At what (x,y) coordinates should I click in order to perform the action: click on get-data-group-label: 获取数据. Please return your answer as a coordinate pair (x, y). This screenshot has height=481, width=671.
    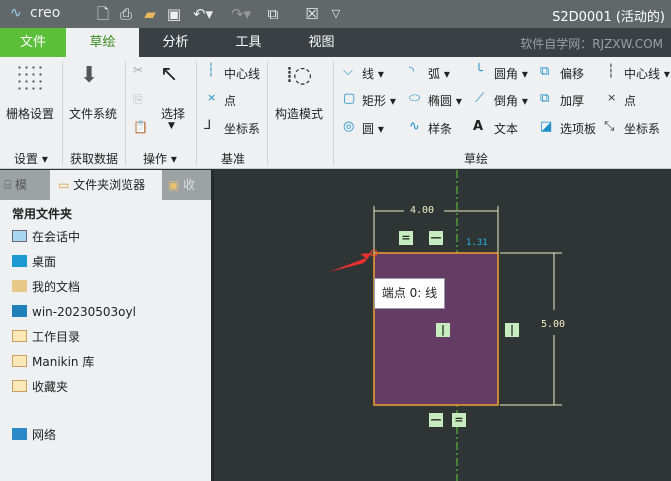
    Looking at the image, I should click on (94, 159).